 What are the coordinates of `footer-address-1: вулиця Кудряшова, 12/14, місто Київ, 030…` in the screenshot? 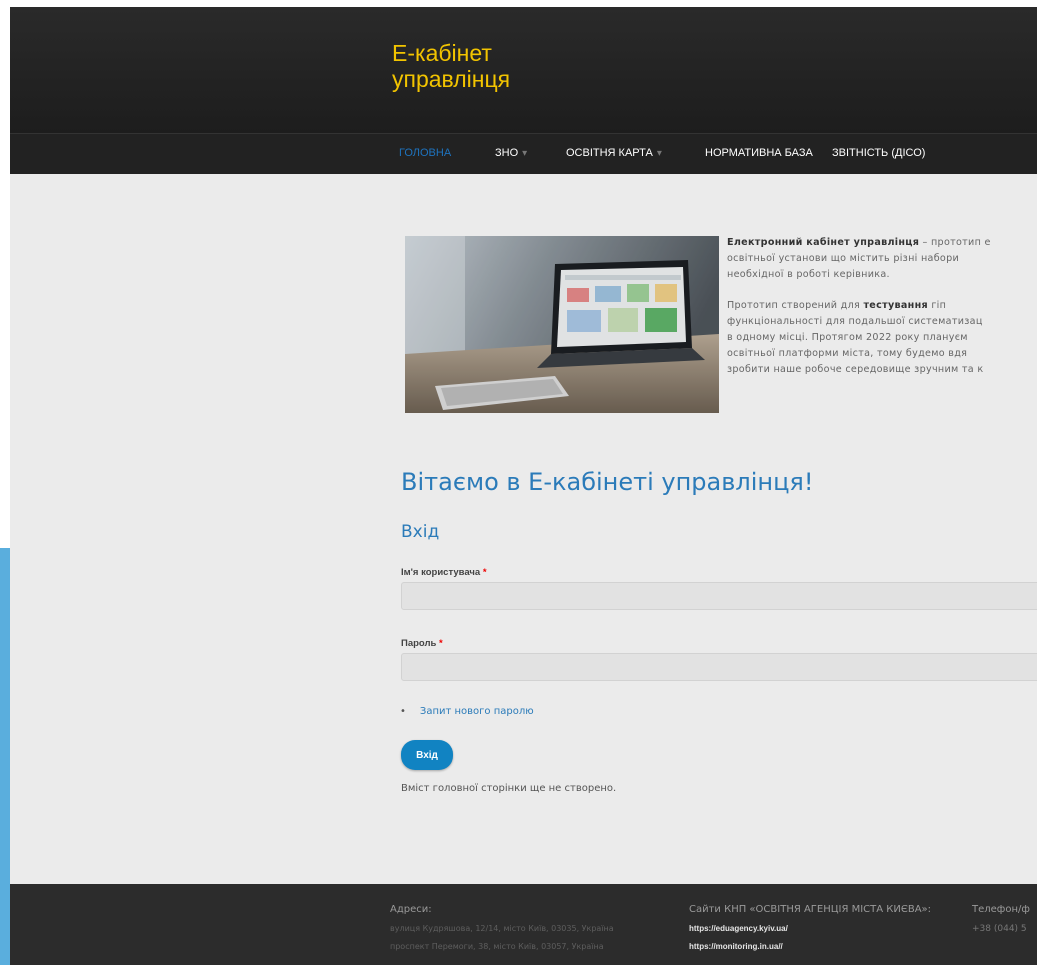 It's located at (502, 928).